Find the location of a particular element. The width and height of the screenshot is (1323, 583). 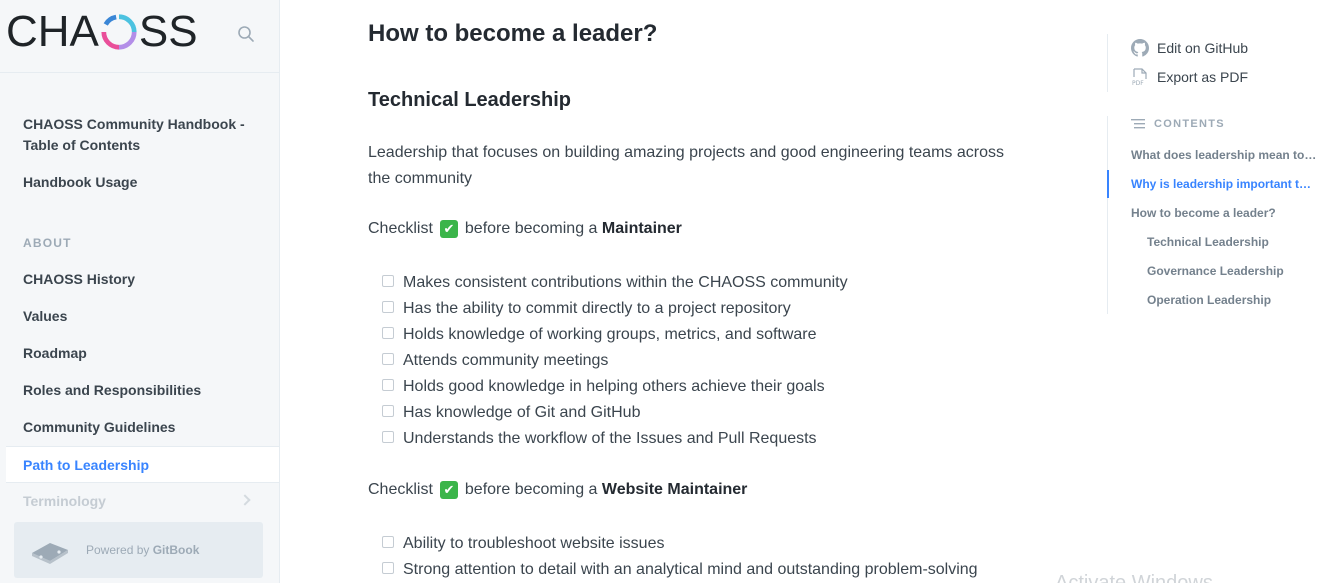

export-pdf-link: PDF Export as PDF is located at coordinates (1189, 77).